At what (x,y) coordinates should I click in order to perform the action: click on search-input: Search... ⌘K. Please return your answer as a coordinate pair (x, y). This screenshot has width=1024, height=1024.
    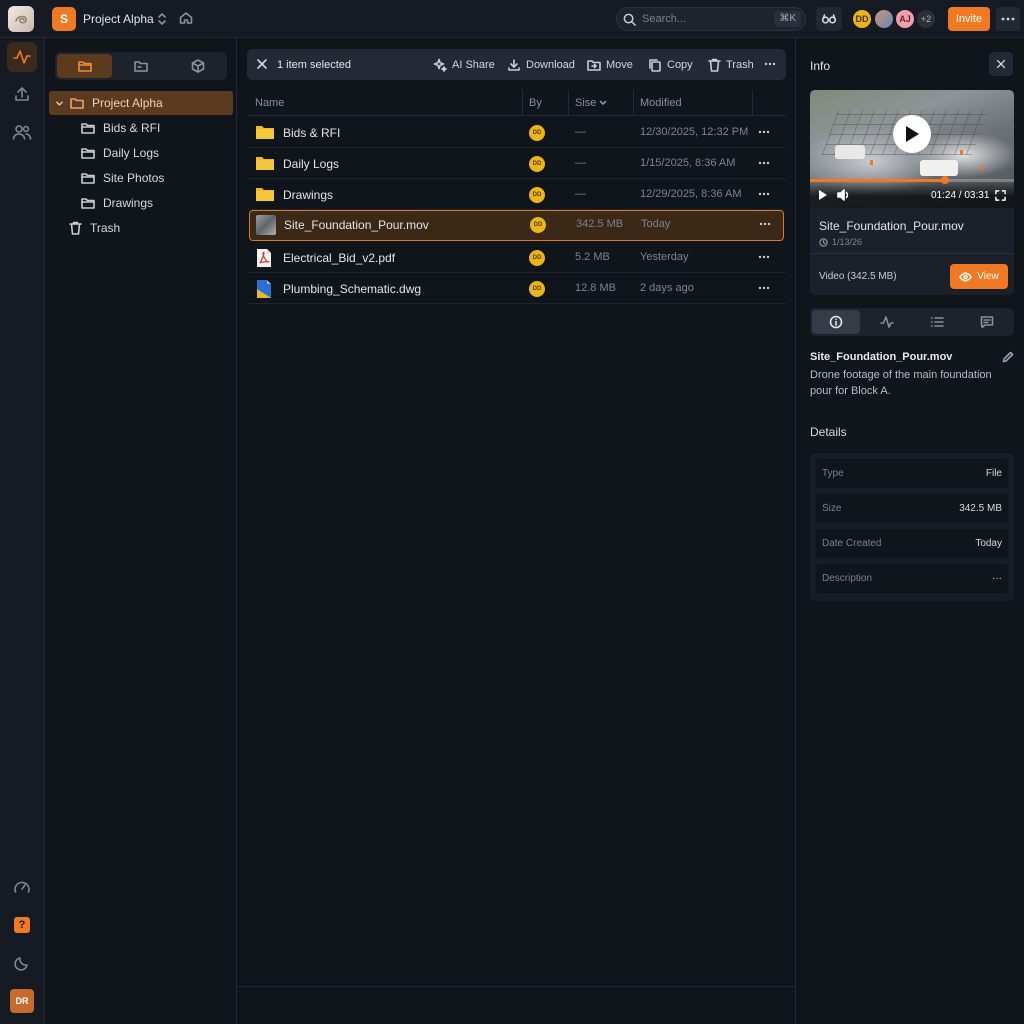
    Looking at the image, I should click on (711, 19).